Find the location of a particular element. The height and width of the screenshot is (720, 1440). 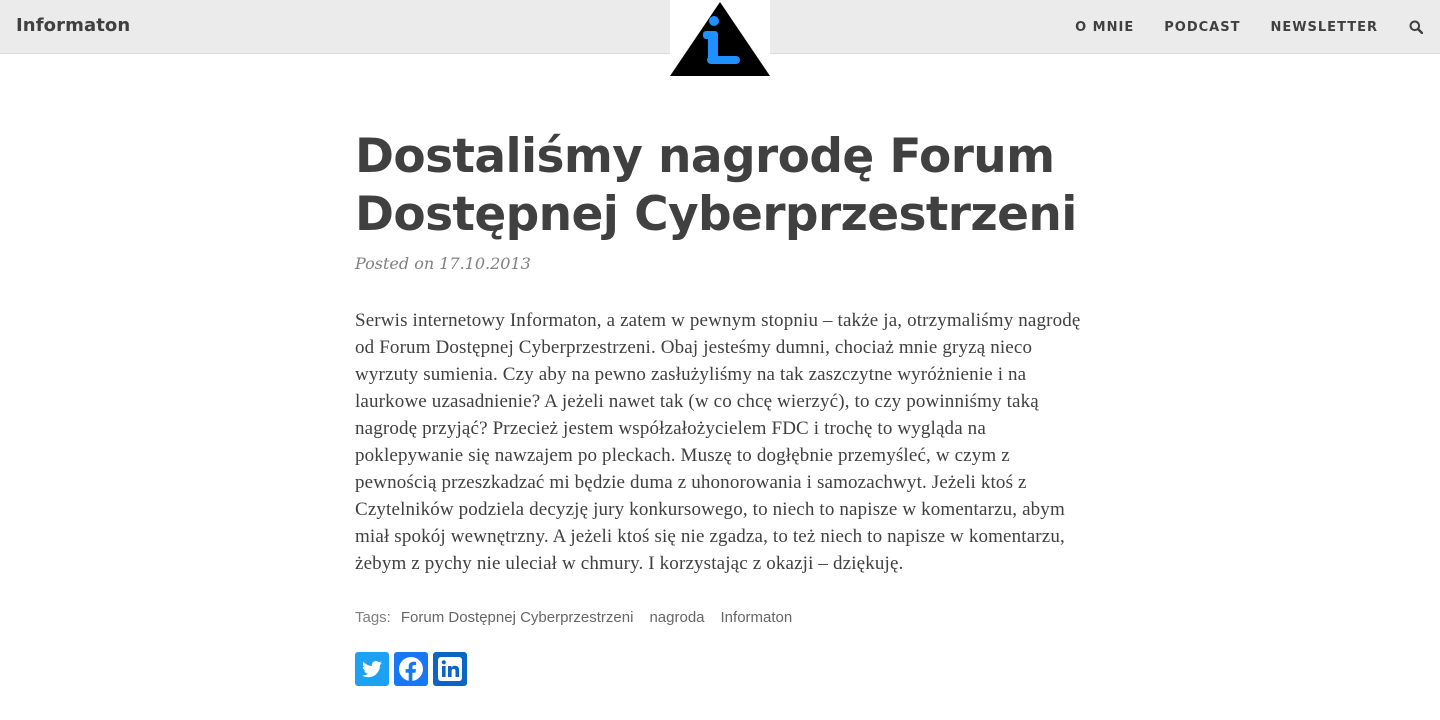

post-date: Posted on 17.10.2013 is located at coordinates (443, 263).